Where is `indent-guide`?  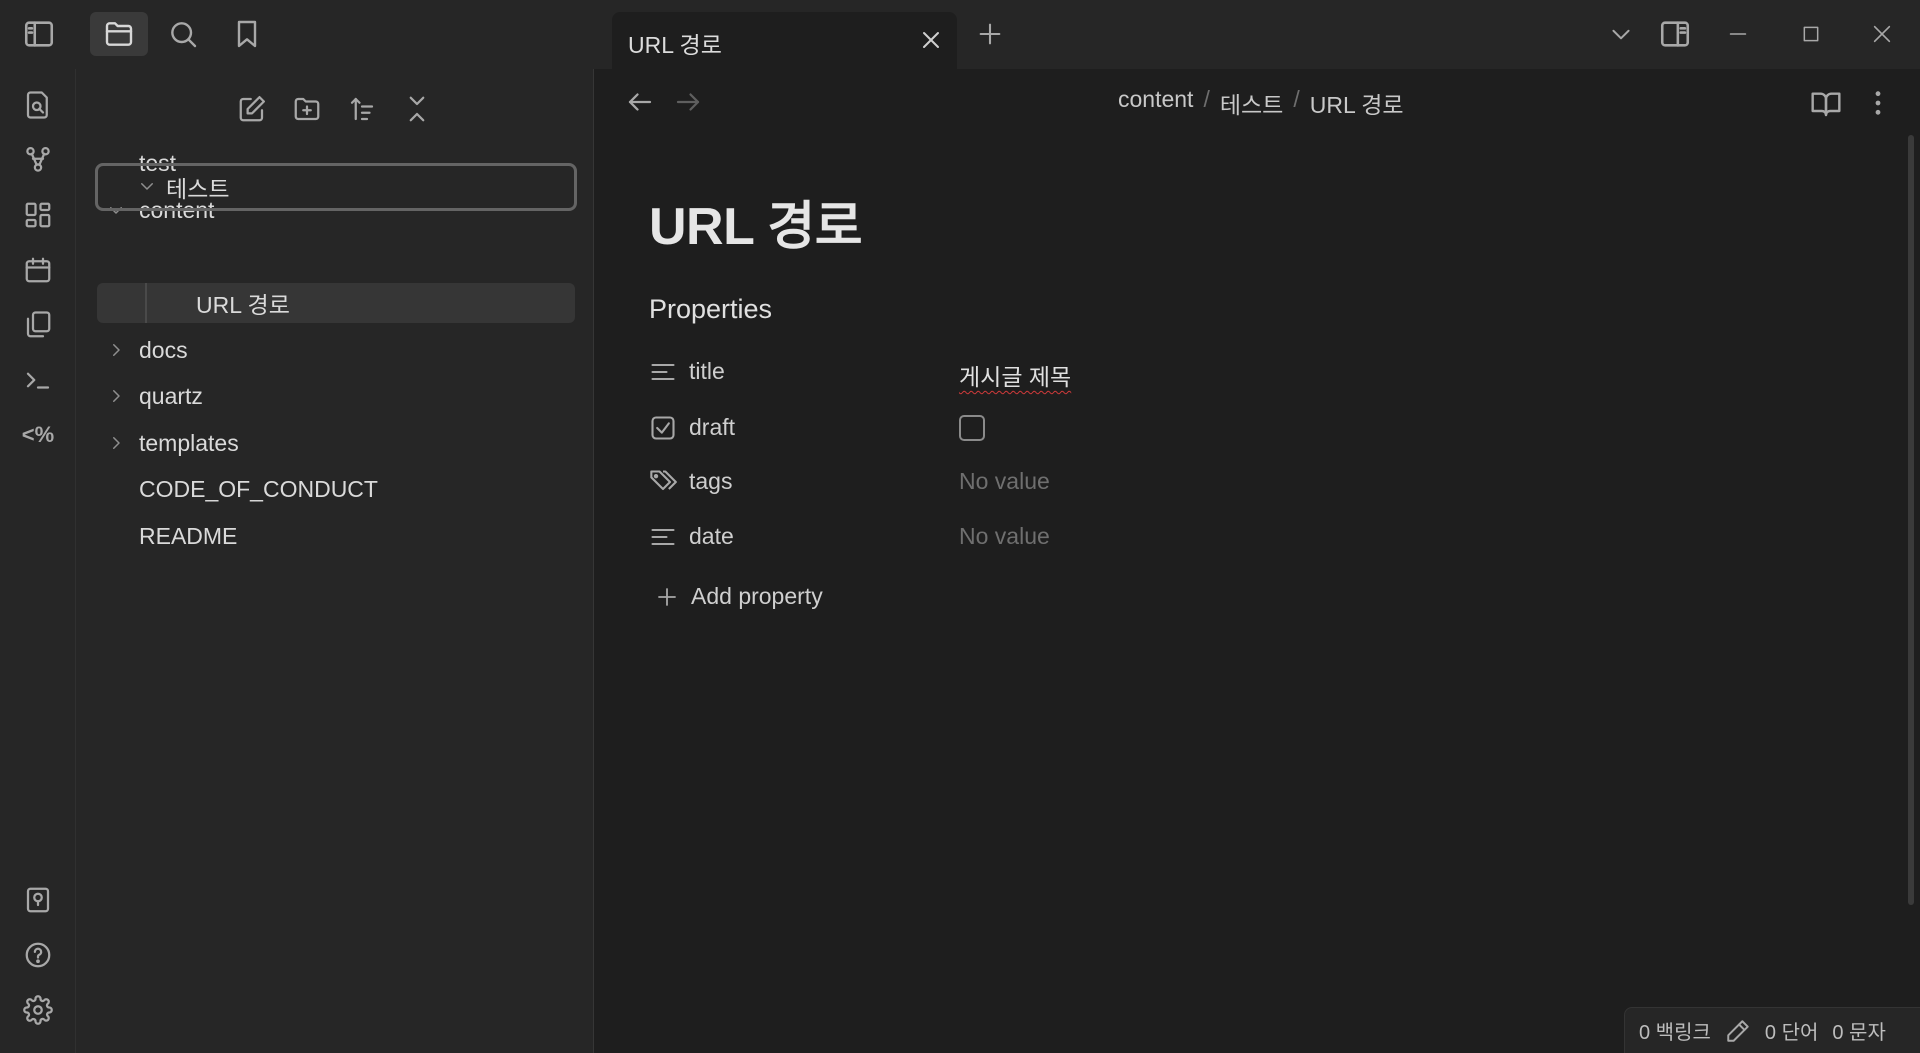
indent-guide is located at coordinates (146, 303).